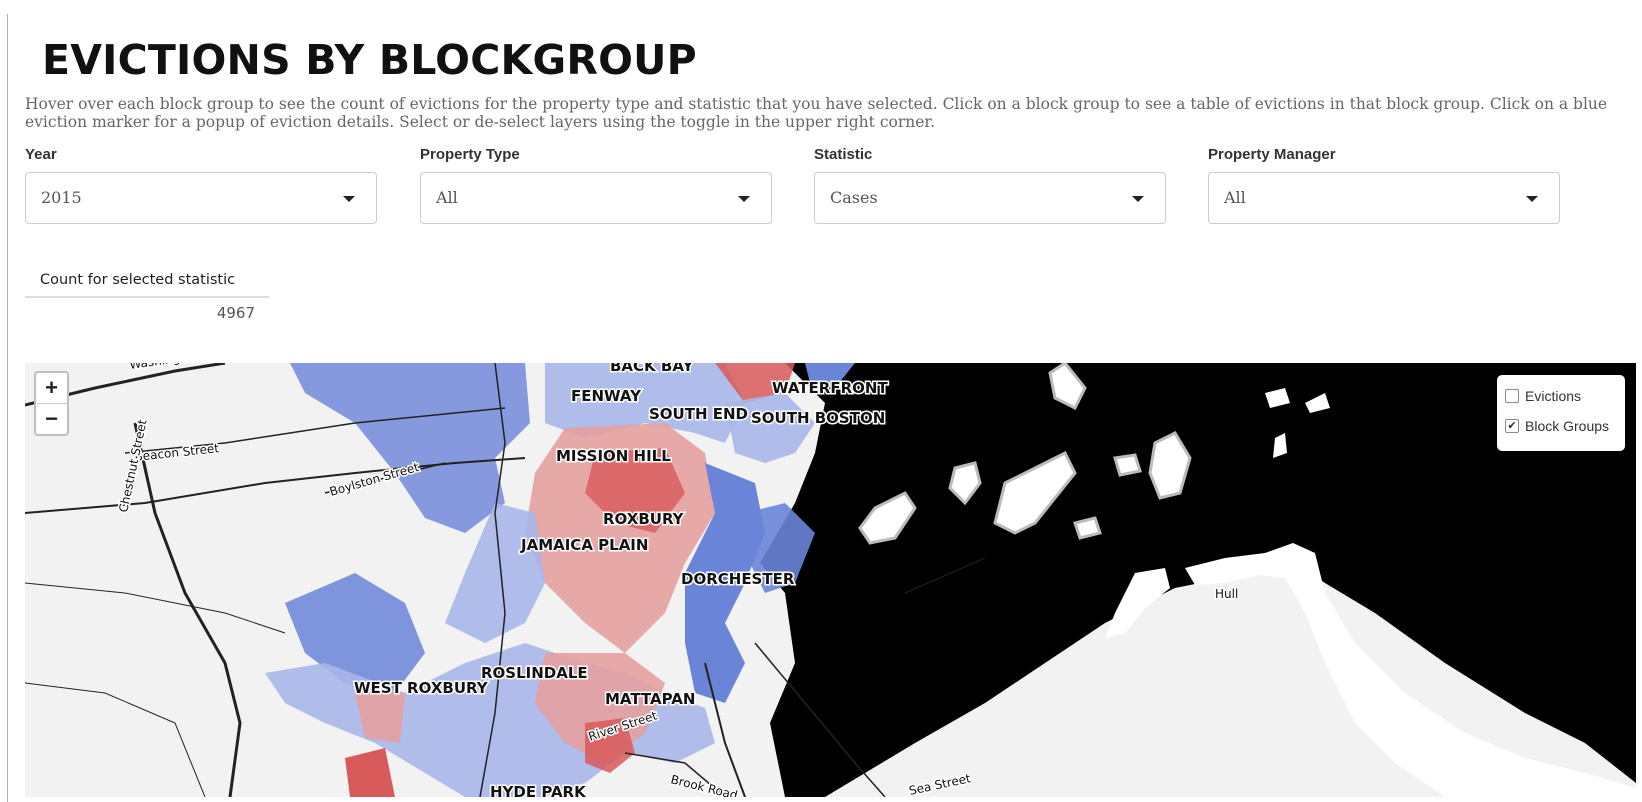 The image size is (1642, 802). Describe the element at coordinates (51, 388) in the screenshot. I see `zoom-in-button: +` at that location.